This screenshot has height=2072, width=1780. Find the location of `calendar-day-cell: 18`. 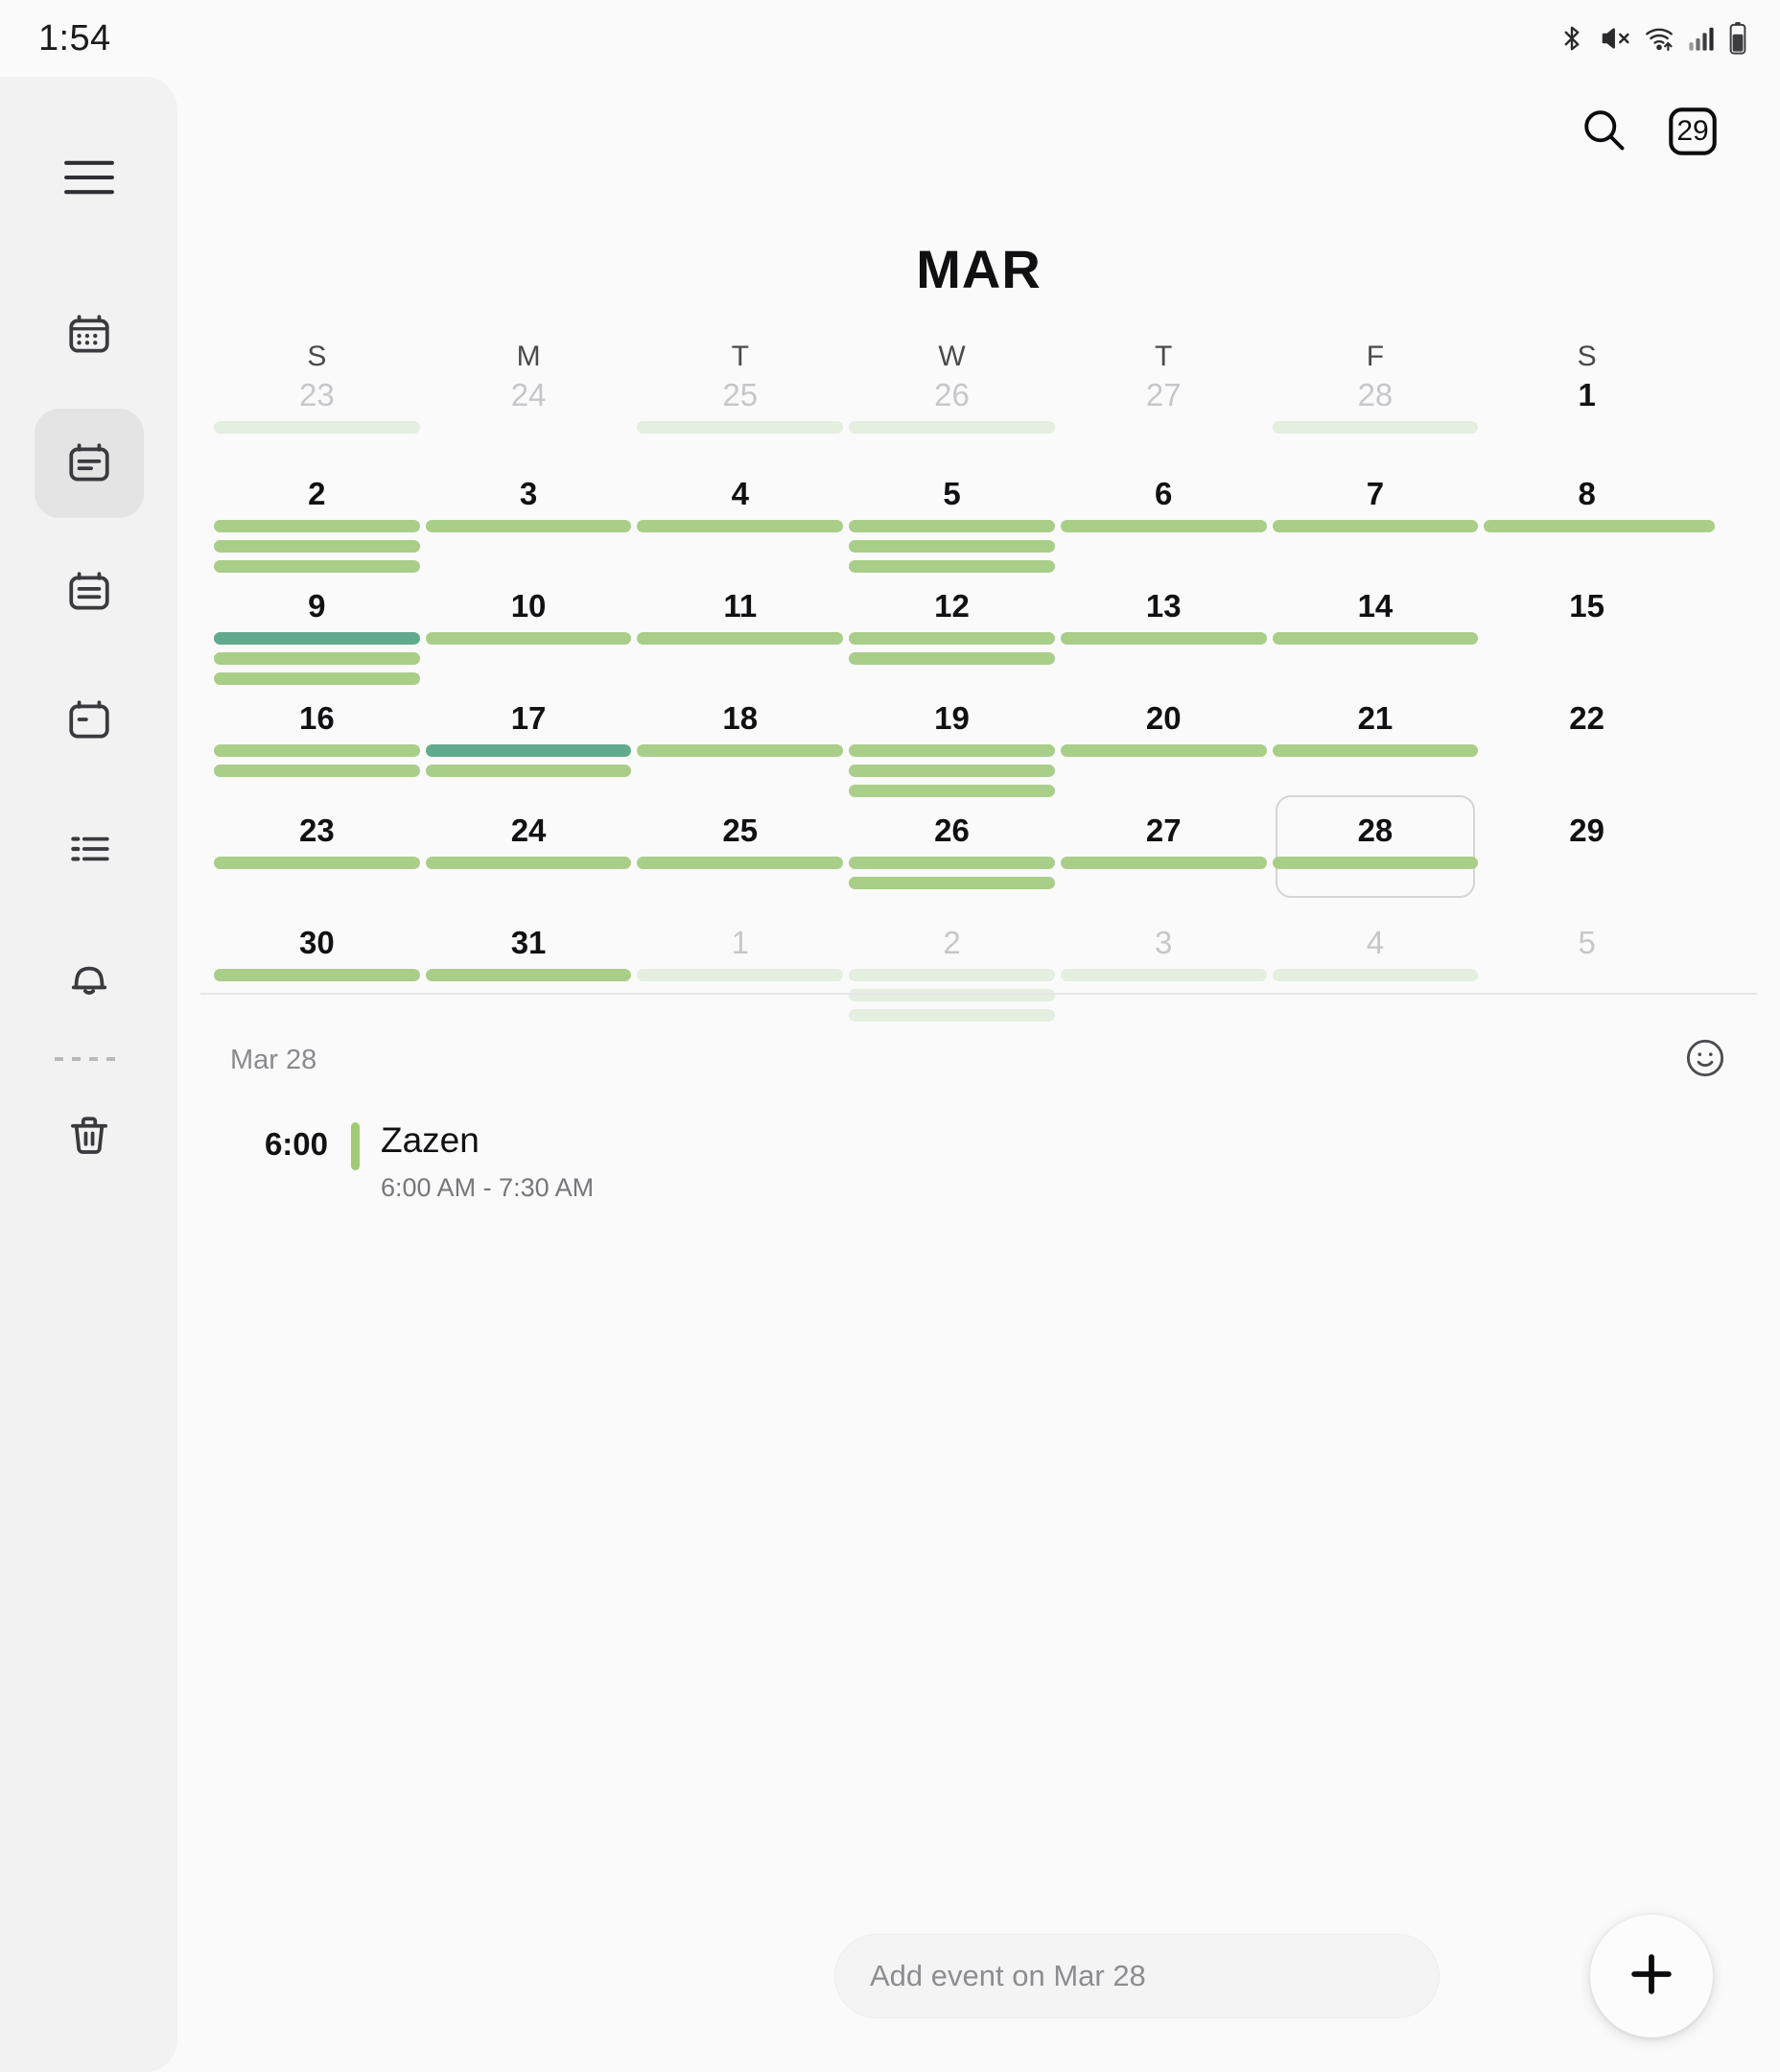

calendar-day-cell: 18 is located at coordinates (740, 752).